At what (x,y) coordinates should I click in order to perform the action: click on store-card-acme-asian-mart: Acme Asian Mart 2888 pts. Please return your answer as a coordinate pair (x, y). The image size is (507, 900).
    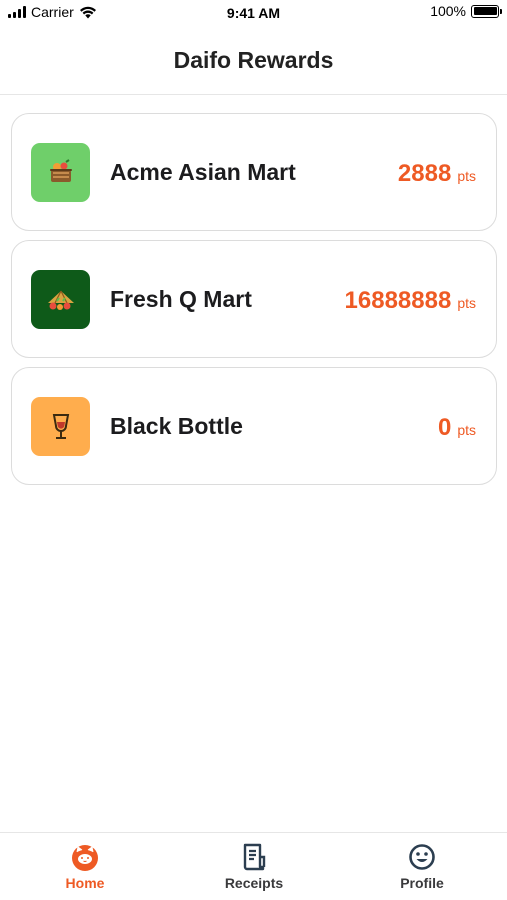
    Looking at the image, I should click on (254, 172).